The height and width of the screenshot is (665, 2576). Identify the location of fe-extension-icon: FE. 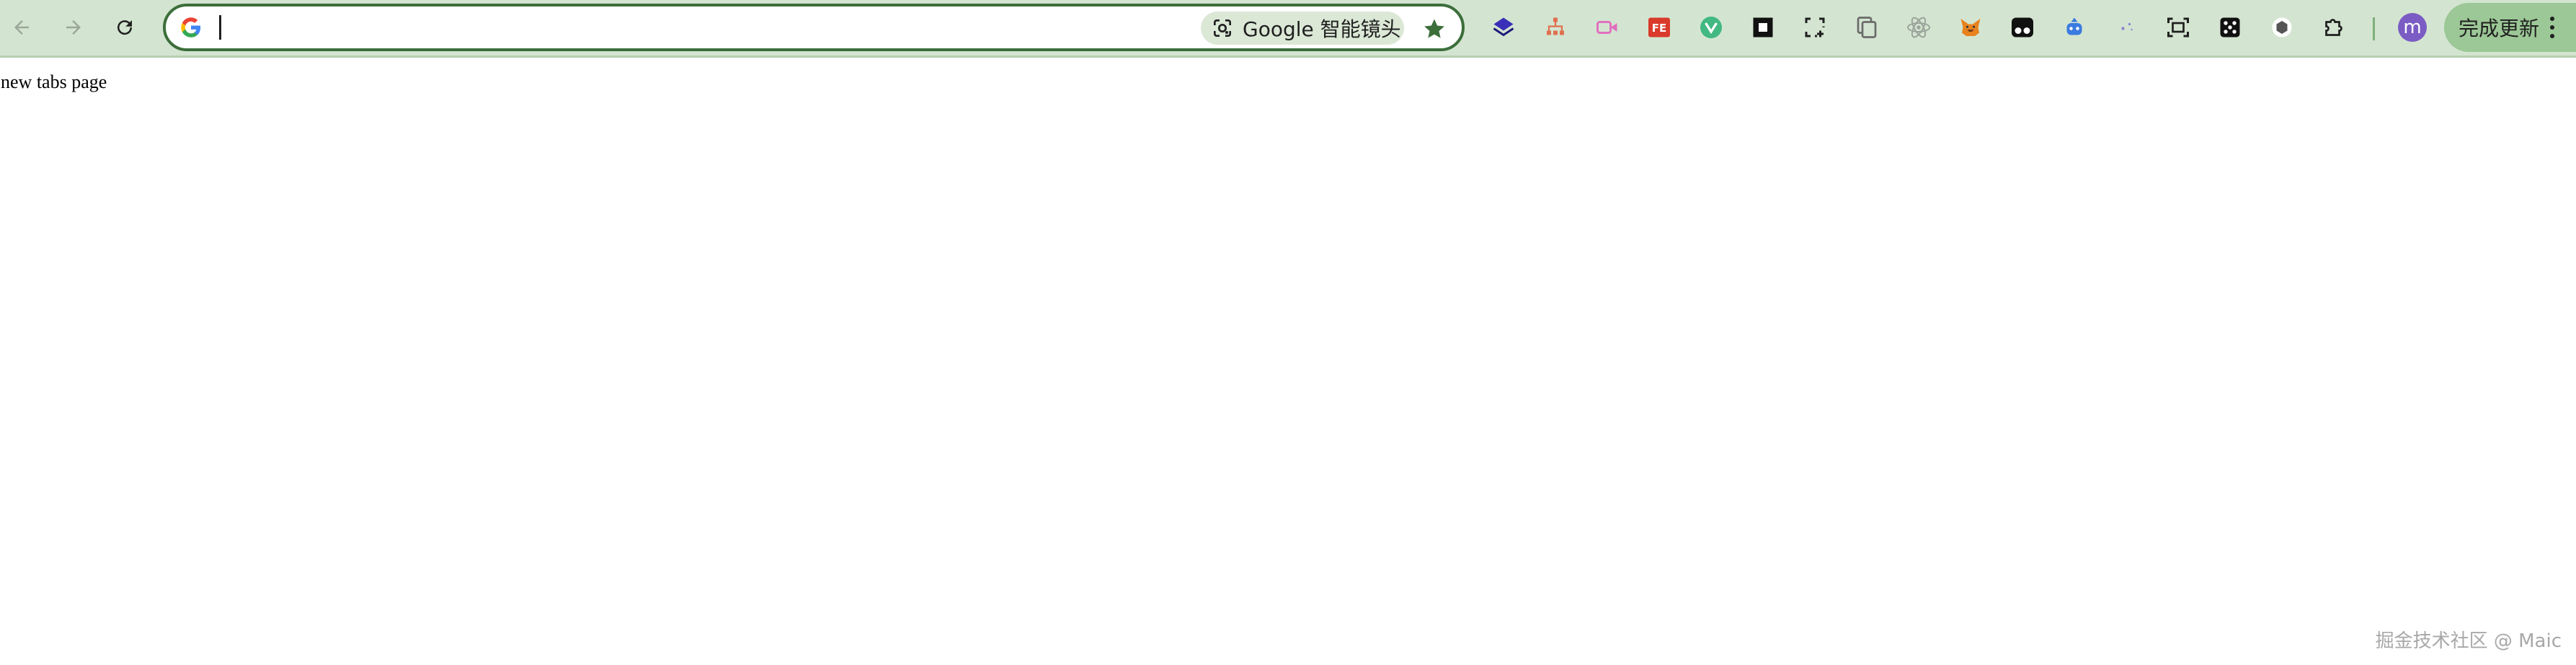
(1660, 27).